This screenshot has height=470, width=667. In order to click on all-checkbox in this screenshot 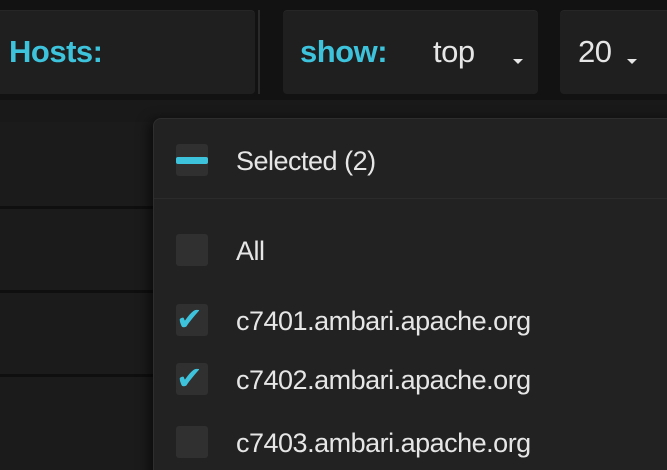, I will do `click(192, 250)`.